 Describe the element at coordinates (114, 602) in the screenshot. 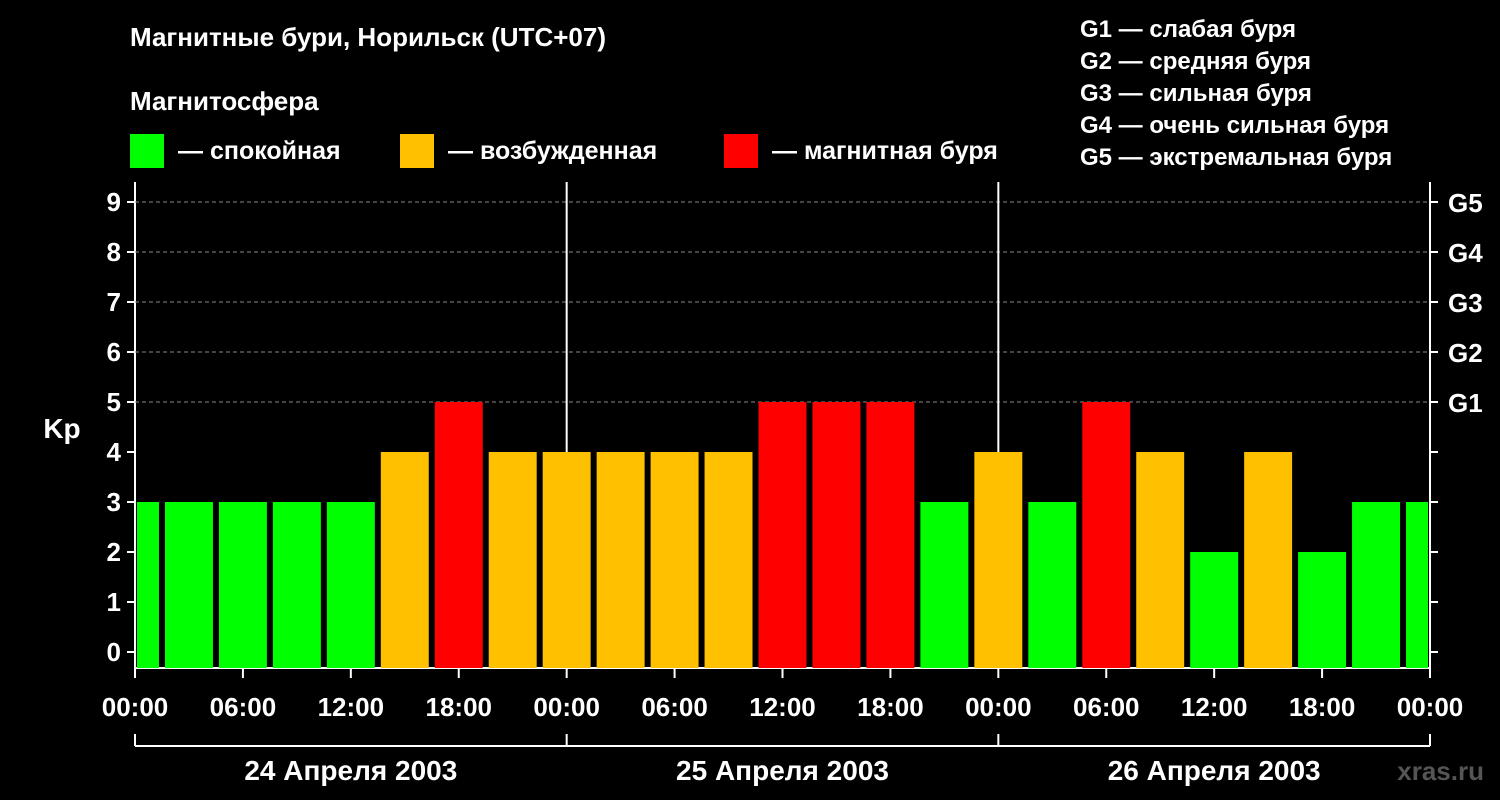

I see `y-tick-label: 1` at that location.